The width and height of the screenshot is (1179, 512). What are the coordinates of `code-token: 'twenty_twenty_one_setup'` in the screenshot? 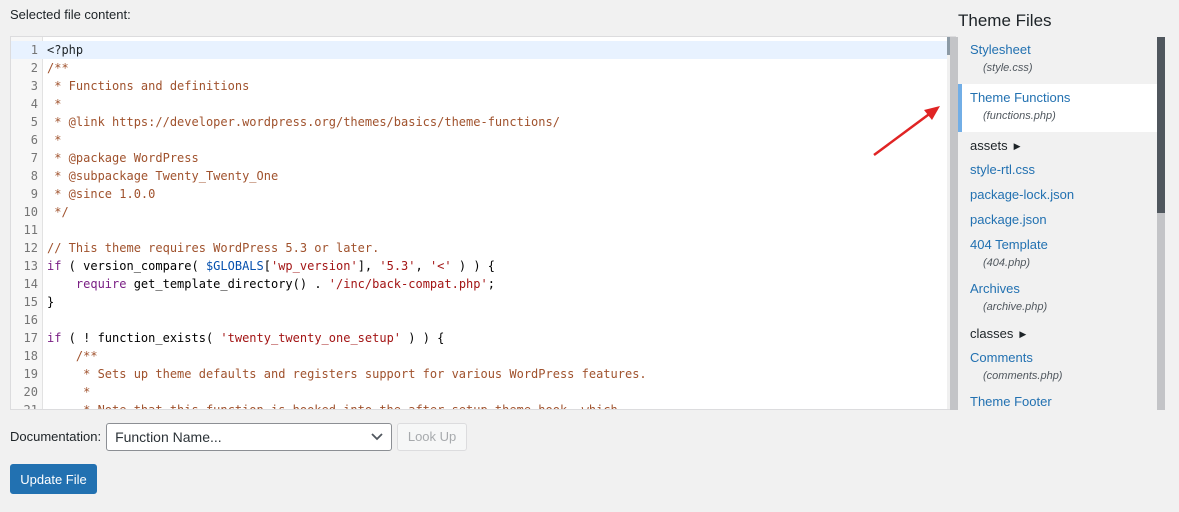 It's located at (311, 338).